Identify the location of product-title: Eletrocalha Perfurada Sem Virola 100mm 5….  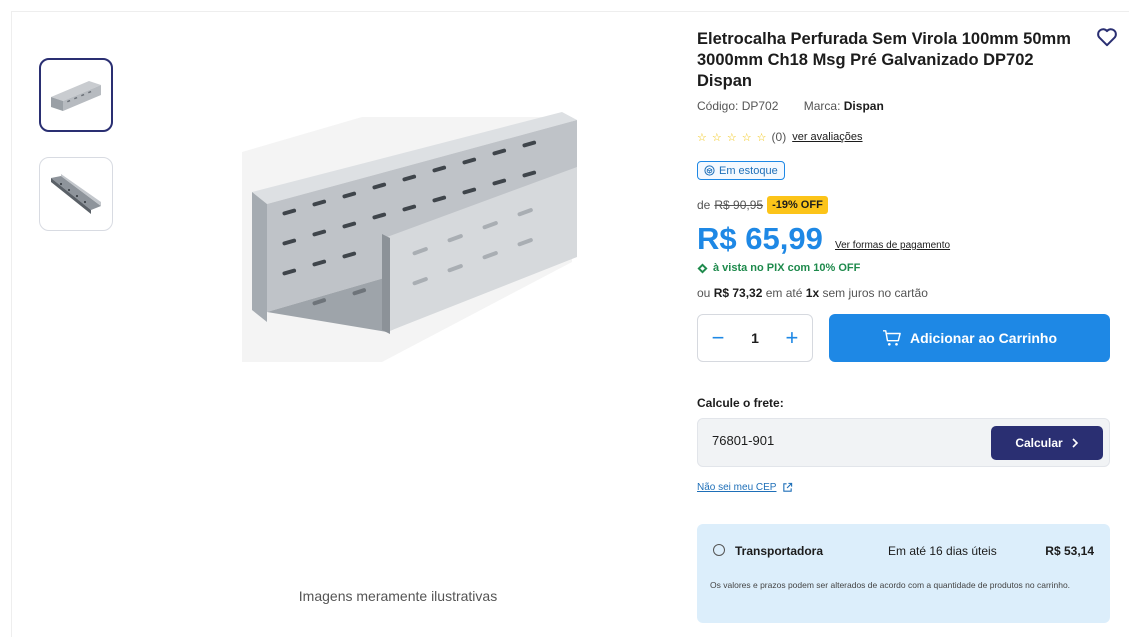
(884, 60).